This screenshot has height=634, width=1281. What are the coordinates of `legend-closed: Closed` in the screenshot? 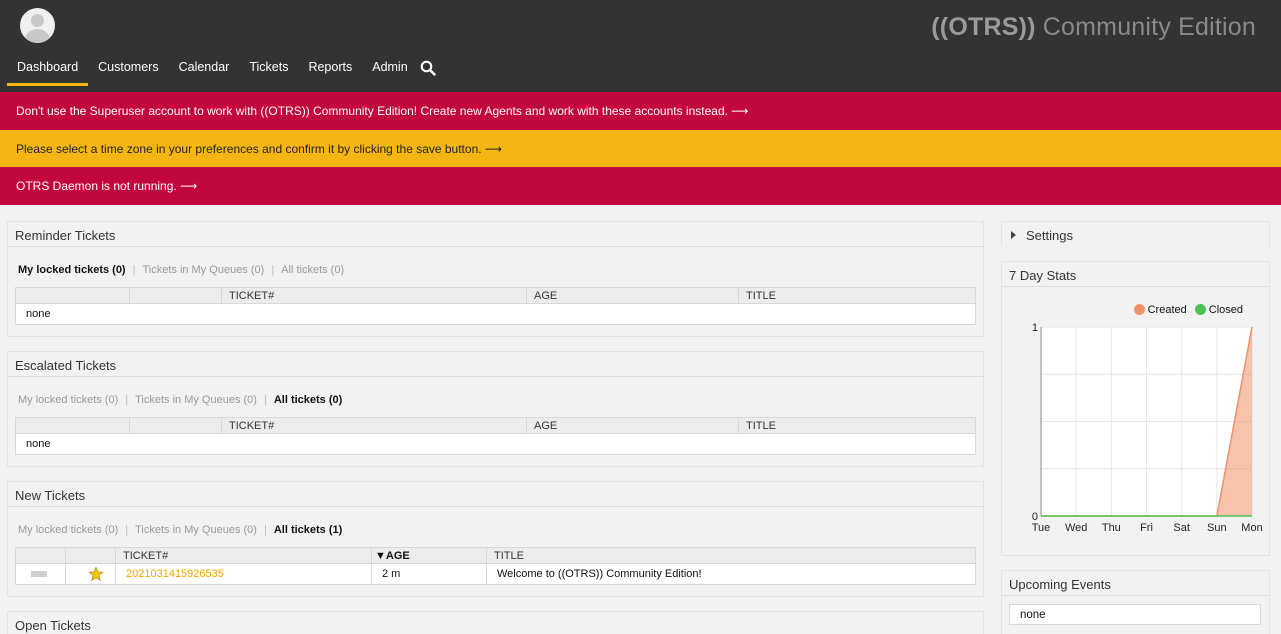 It's located at (1218, 310).